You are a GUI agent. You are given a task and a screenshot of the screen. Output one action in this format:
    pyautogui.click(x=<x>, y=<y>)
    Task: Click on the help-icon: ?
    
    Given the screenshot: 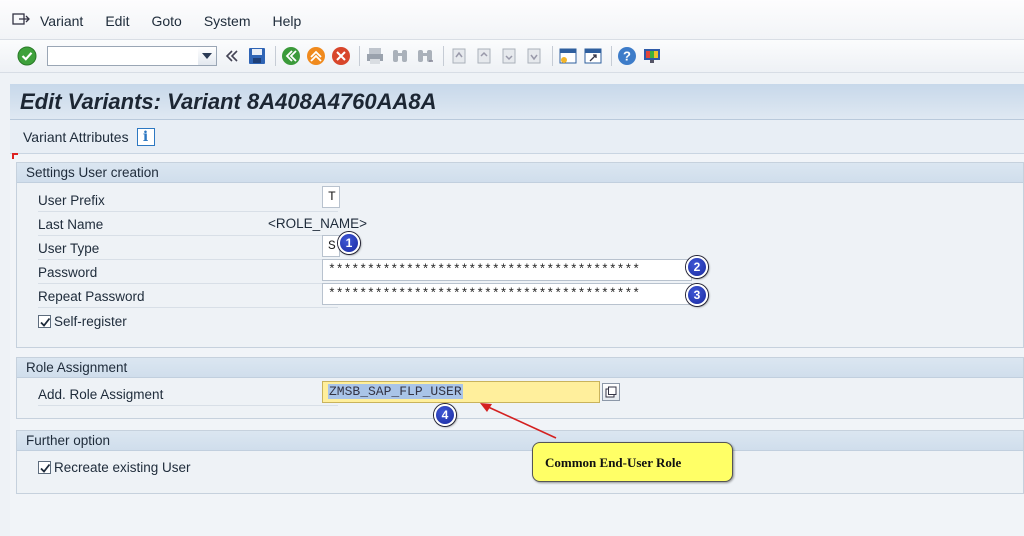 What is the action you would take?
    pyautogui.click(x=627, y=56)
    